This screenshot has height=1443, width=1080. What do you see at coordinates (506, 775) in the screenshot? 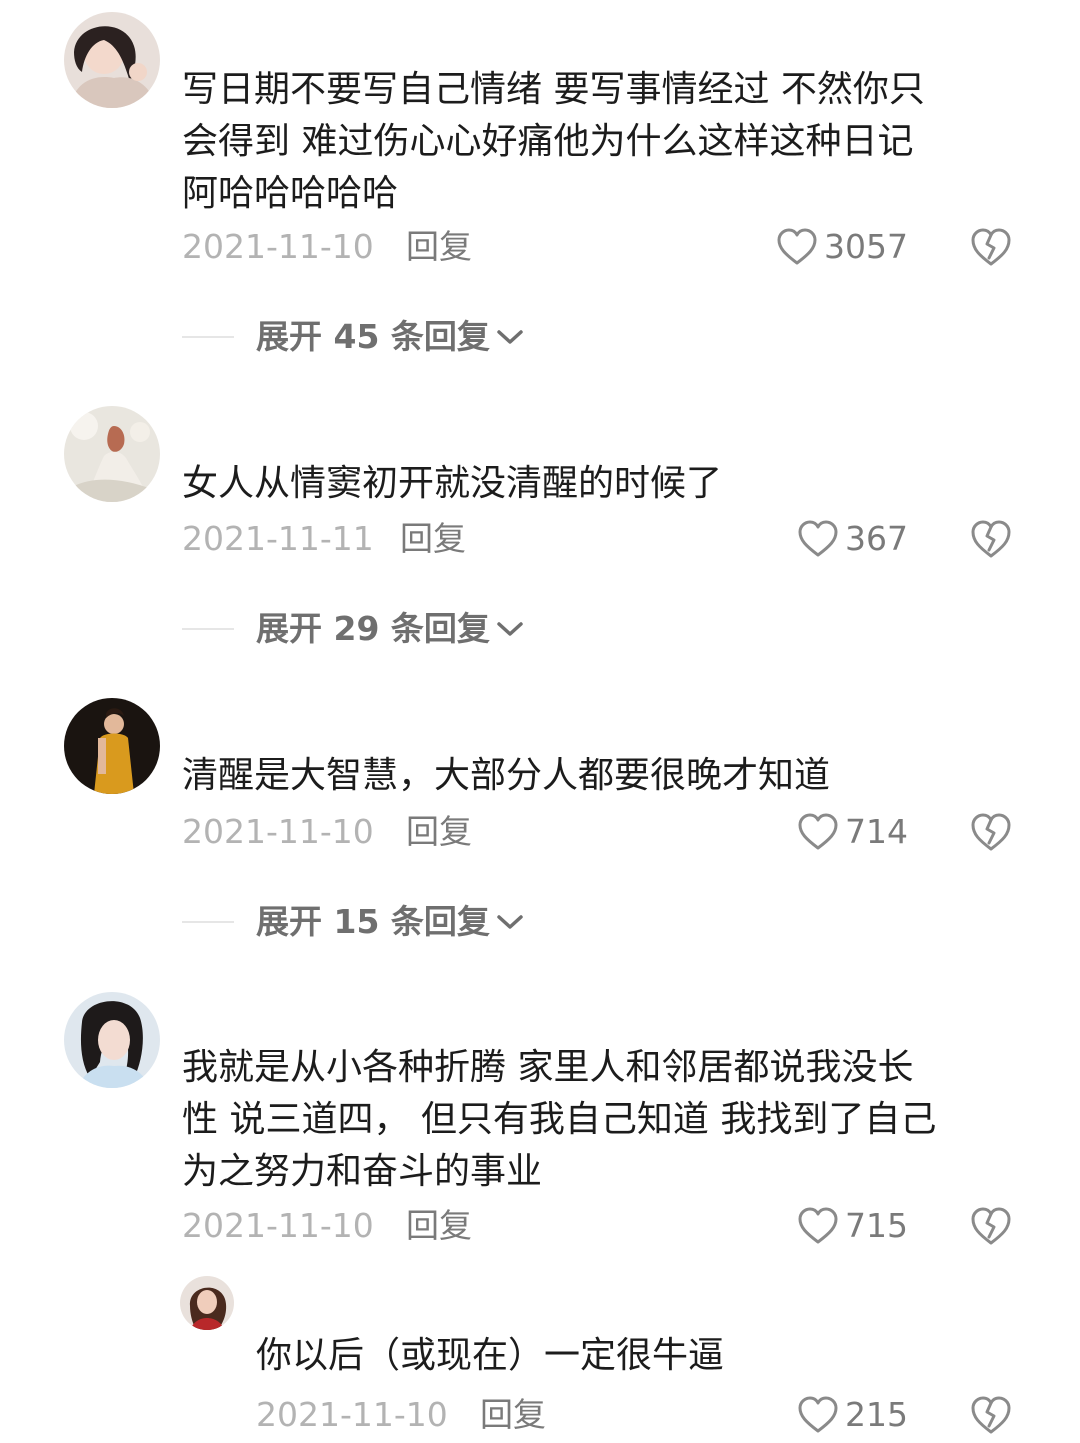
I see `comment-text-line: 清醒是大智慧，大部分人都要很晚才知道` at bounding box center [506, 775].